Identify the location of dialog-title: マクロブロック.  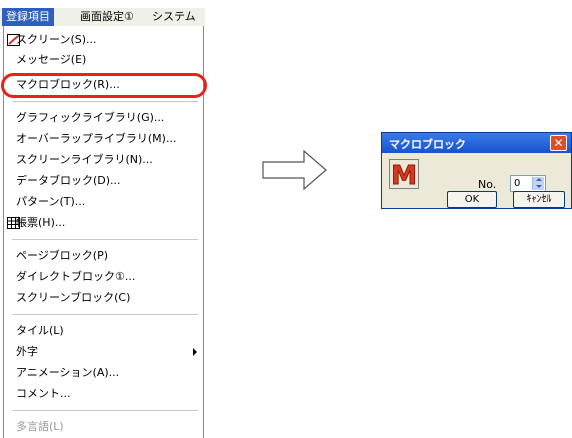
(427, 144).